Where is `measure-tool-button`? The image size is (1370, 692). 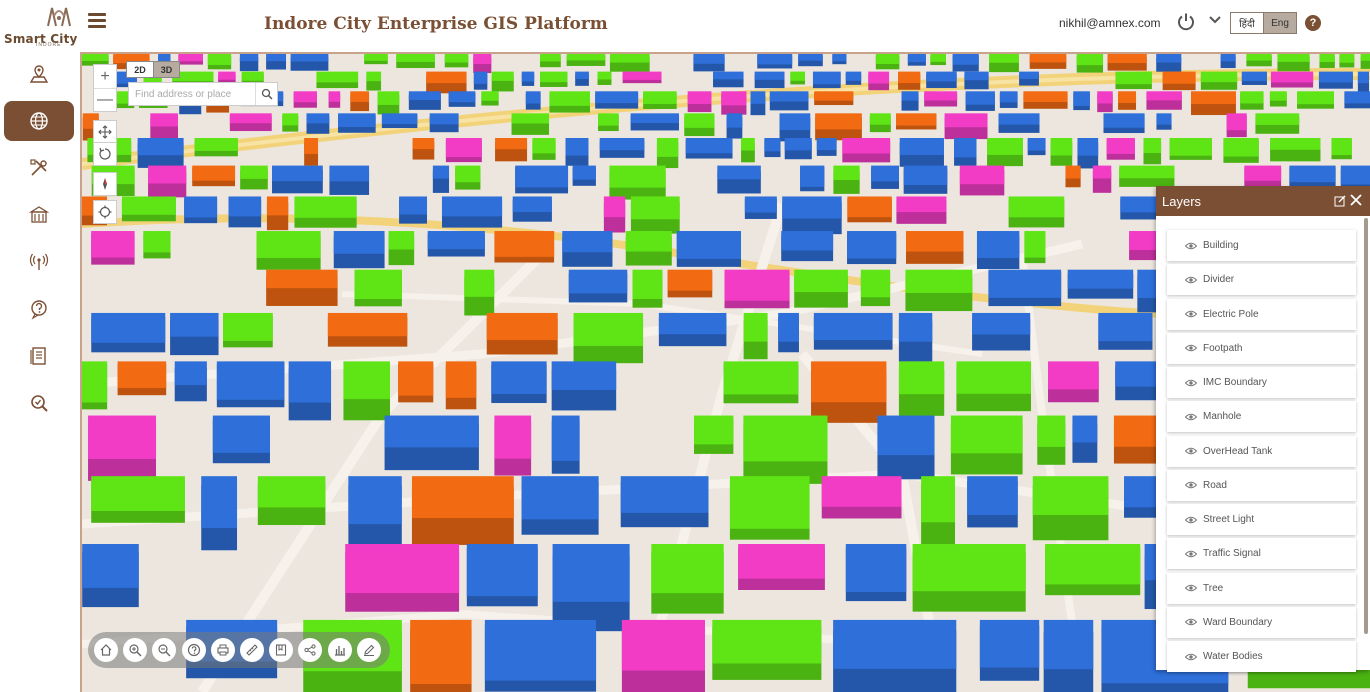
measure-tool-button is located at coordinates (251, 650).